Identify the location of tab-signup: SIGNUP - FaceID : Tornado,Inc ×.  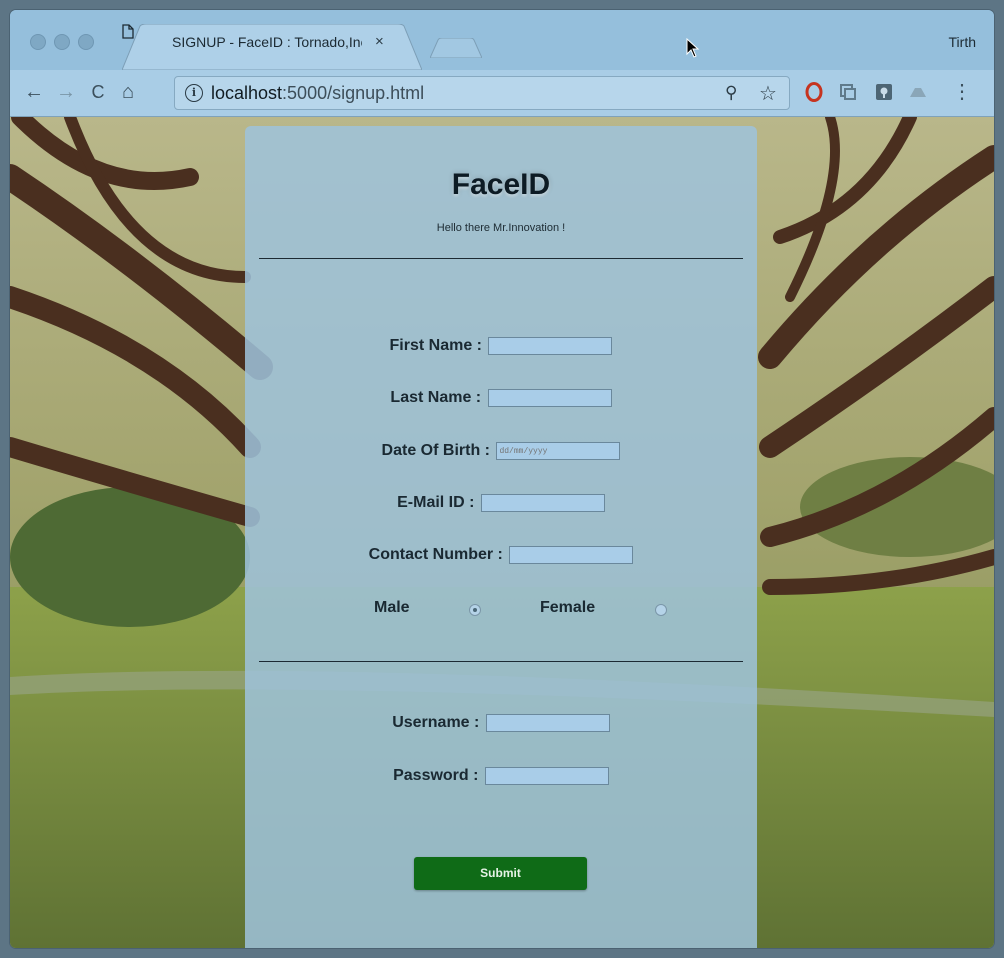
(272, 47).